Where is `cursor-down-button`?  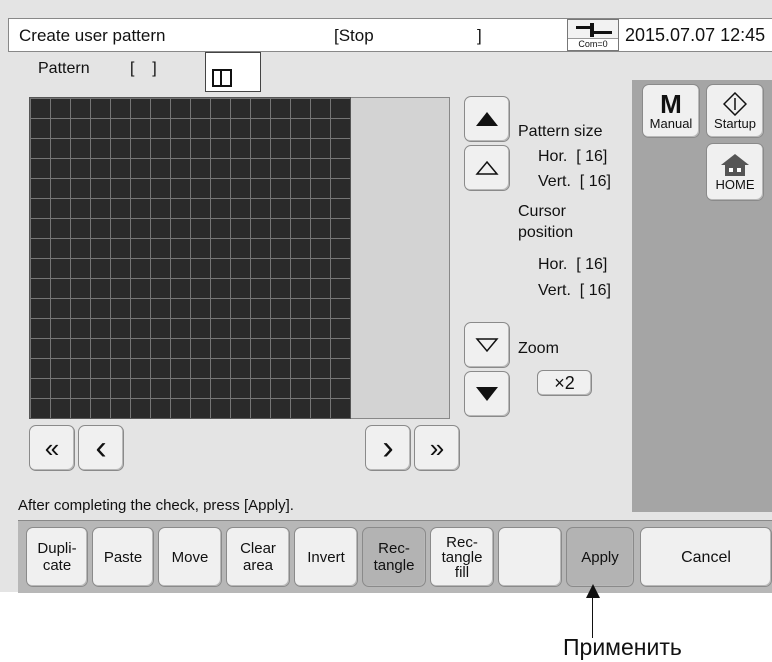 cursor-down-button is located at coordinates (487, 345).